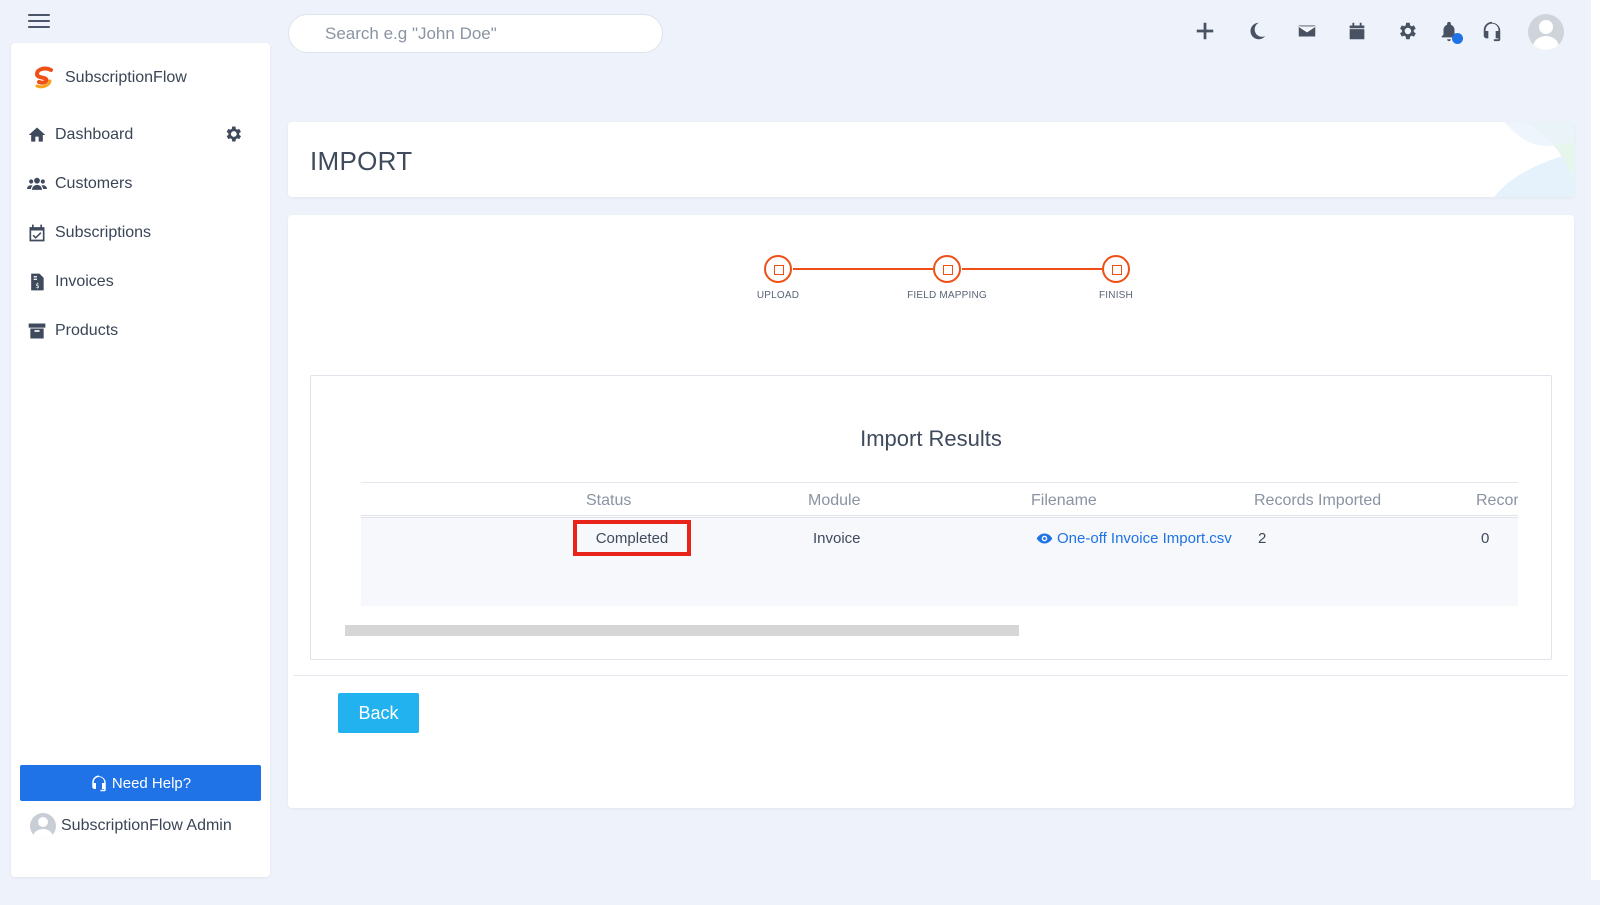 Image resolution: width=1600 pixels, height=905 pixels. I want to click on sidebar-item-dashboard: Dashboard, so click(142, 134).